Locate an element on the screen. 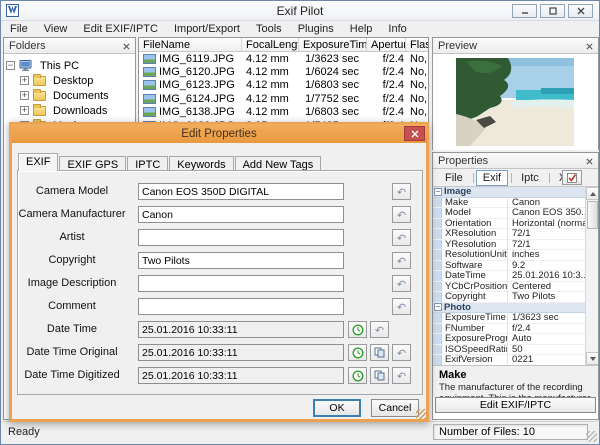  scroll-up-button is located at coordinates (592, 193).